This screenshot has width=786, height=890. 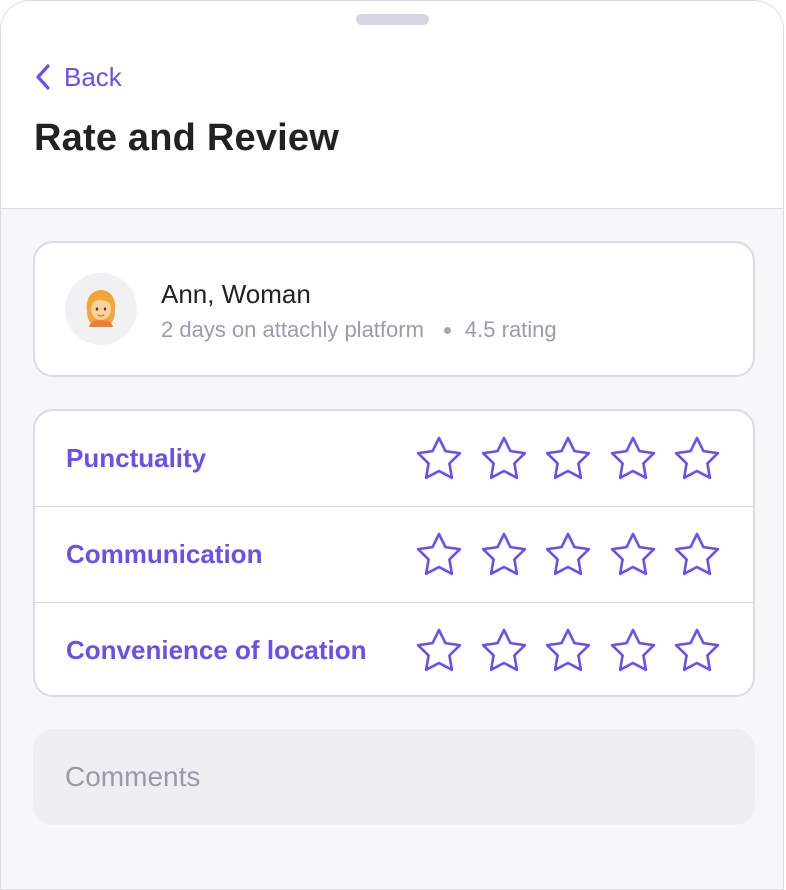 I want to click on rating-row-communication: Communication, so click(x=394, y=555).